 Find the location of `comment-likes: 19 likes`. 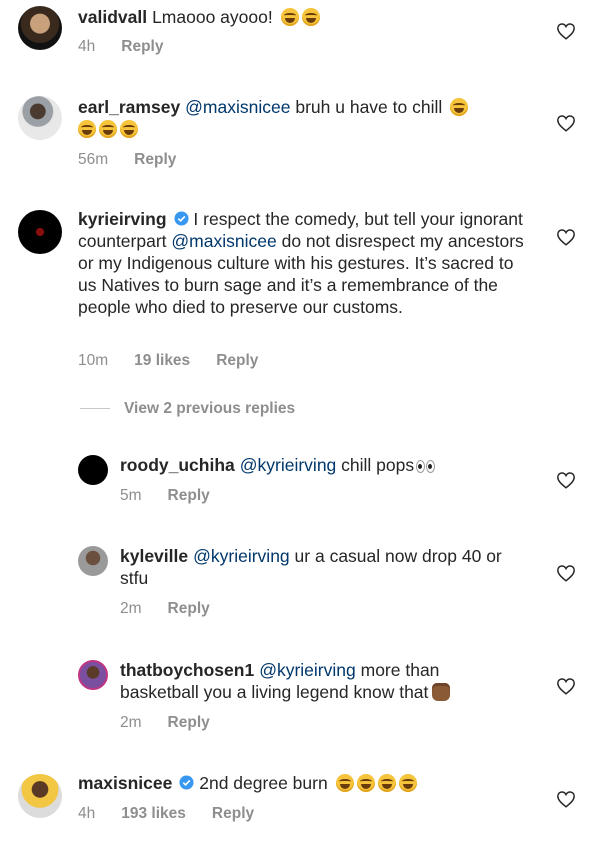

comment-likes: 19 likes is located at coordinates (162, 360).